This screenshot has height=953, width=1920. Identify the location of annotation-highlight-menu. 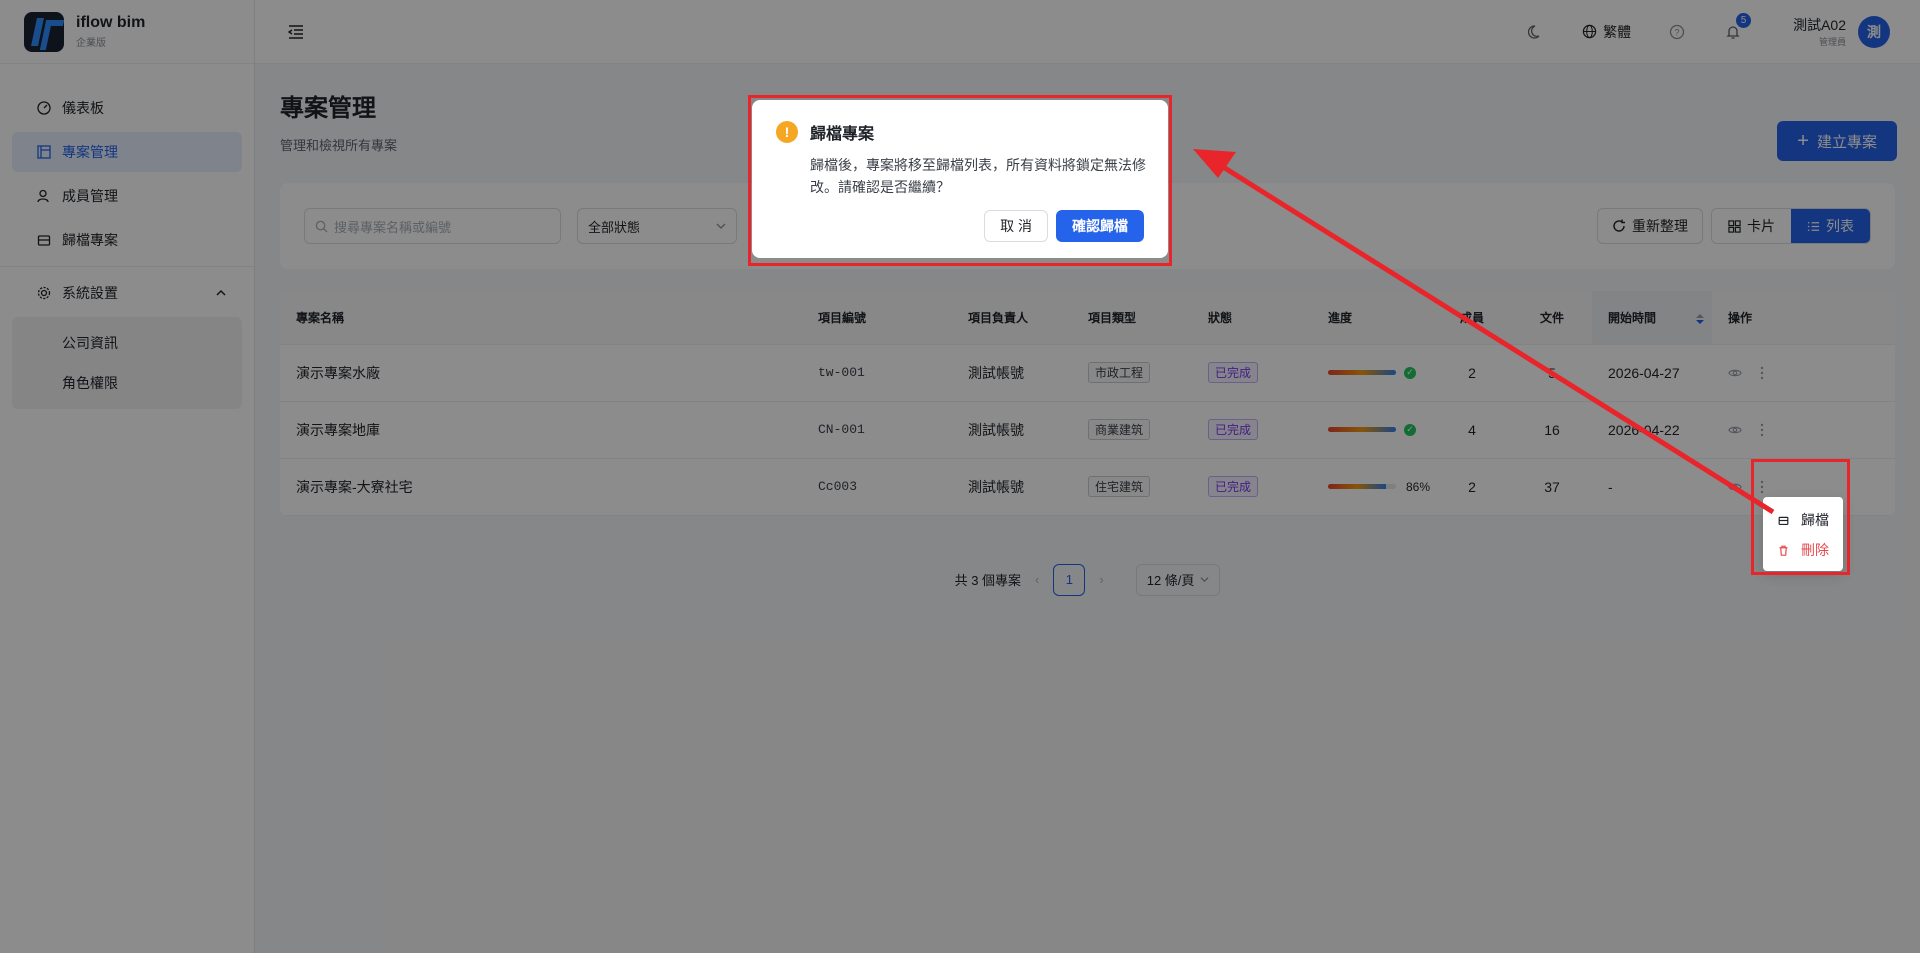
(1800, 517).